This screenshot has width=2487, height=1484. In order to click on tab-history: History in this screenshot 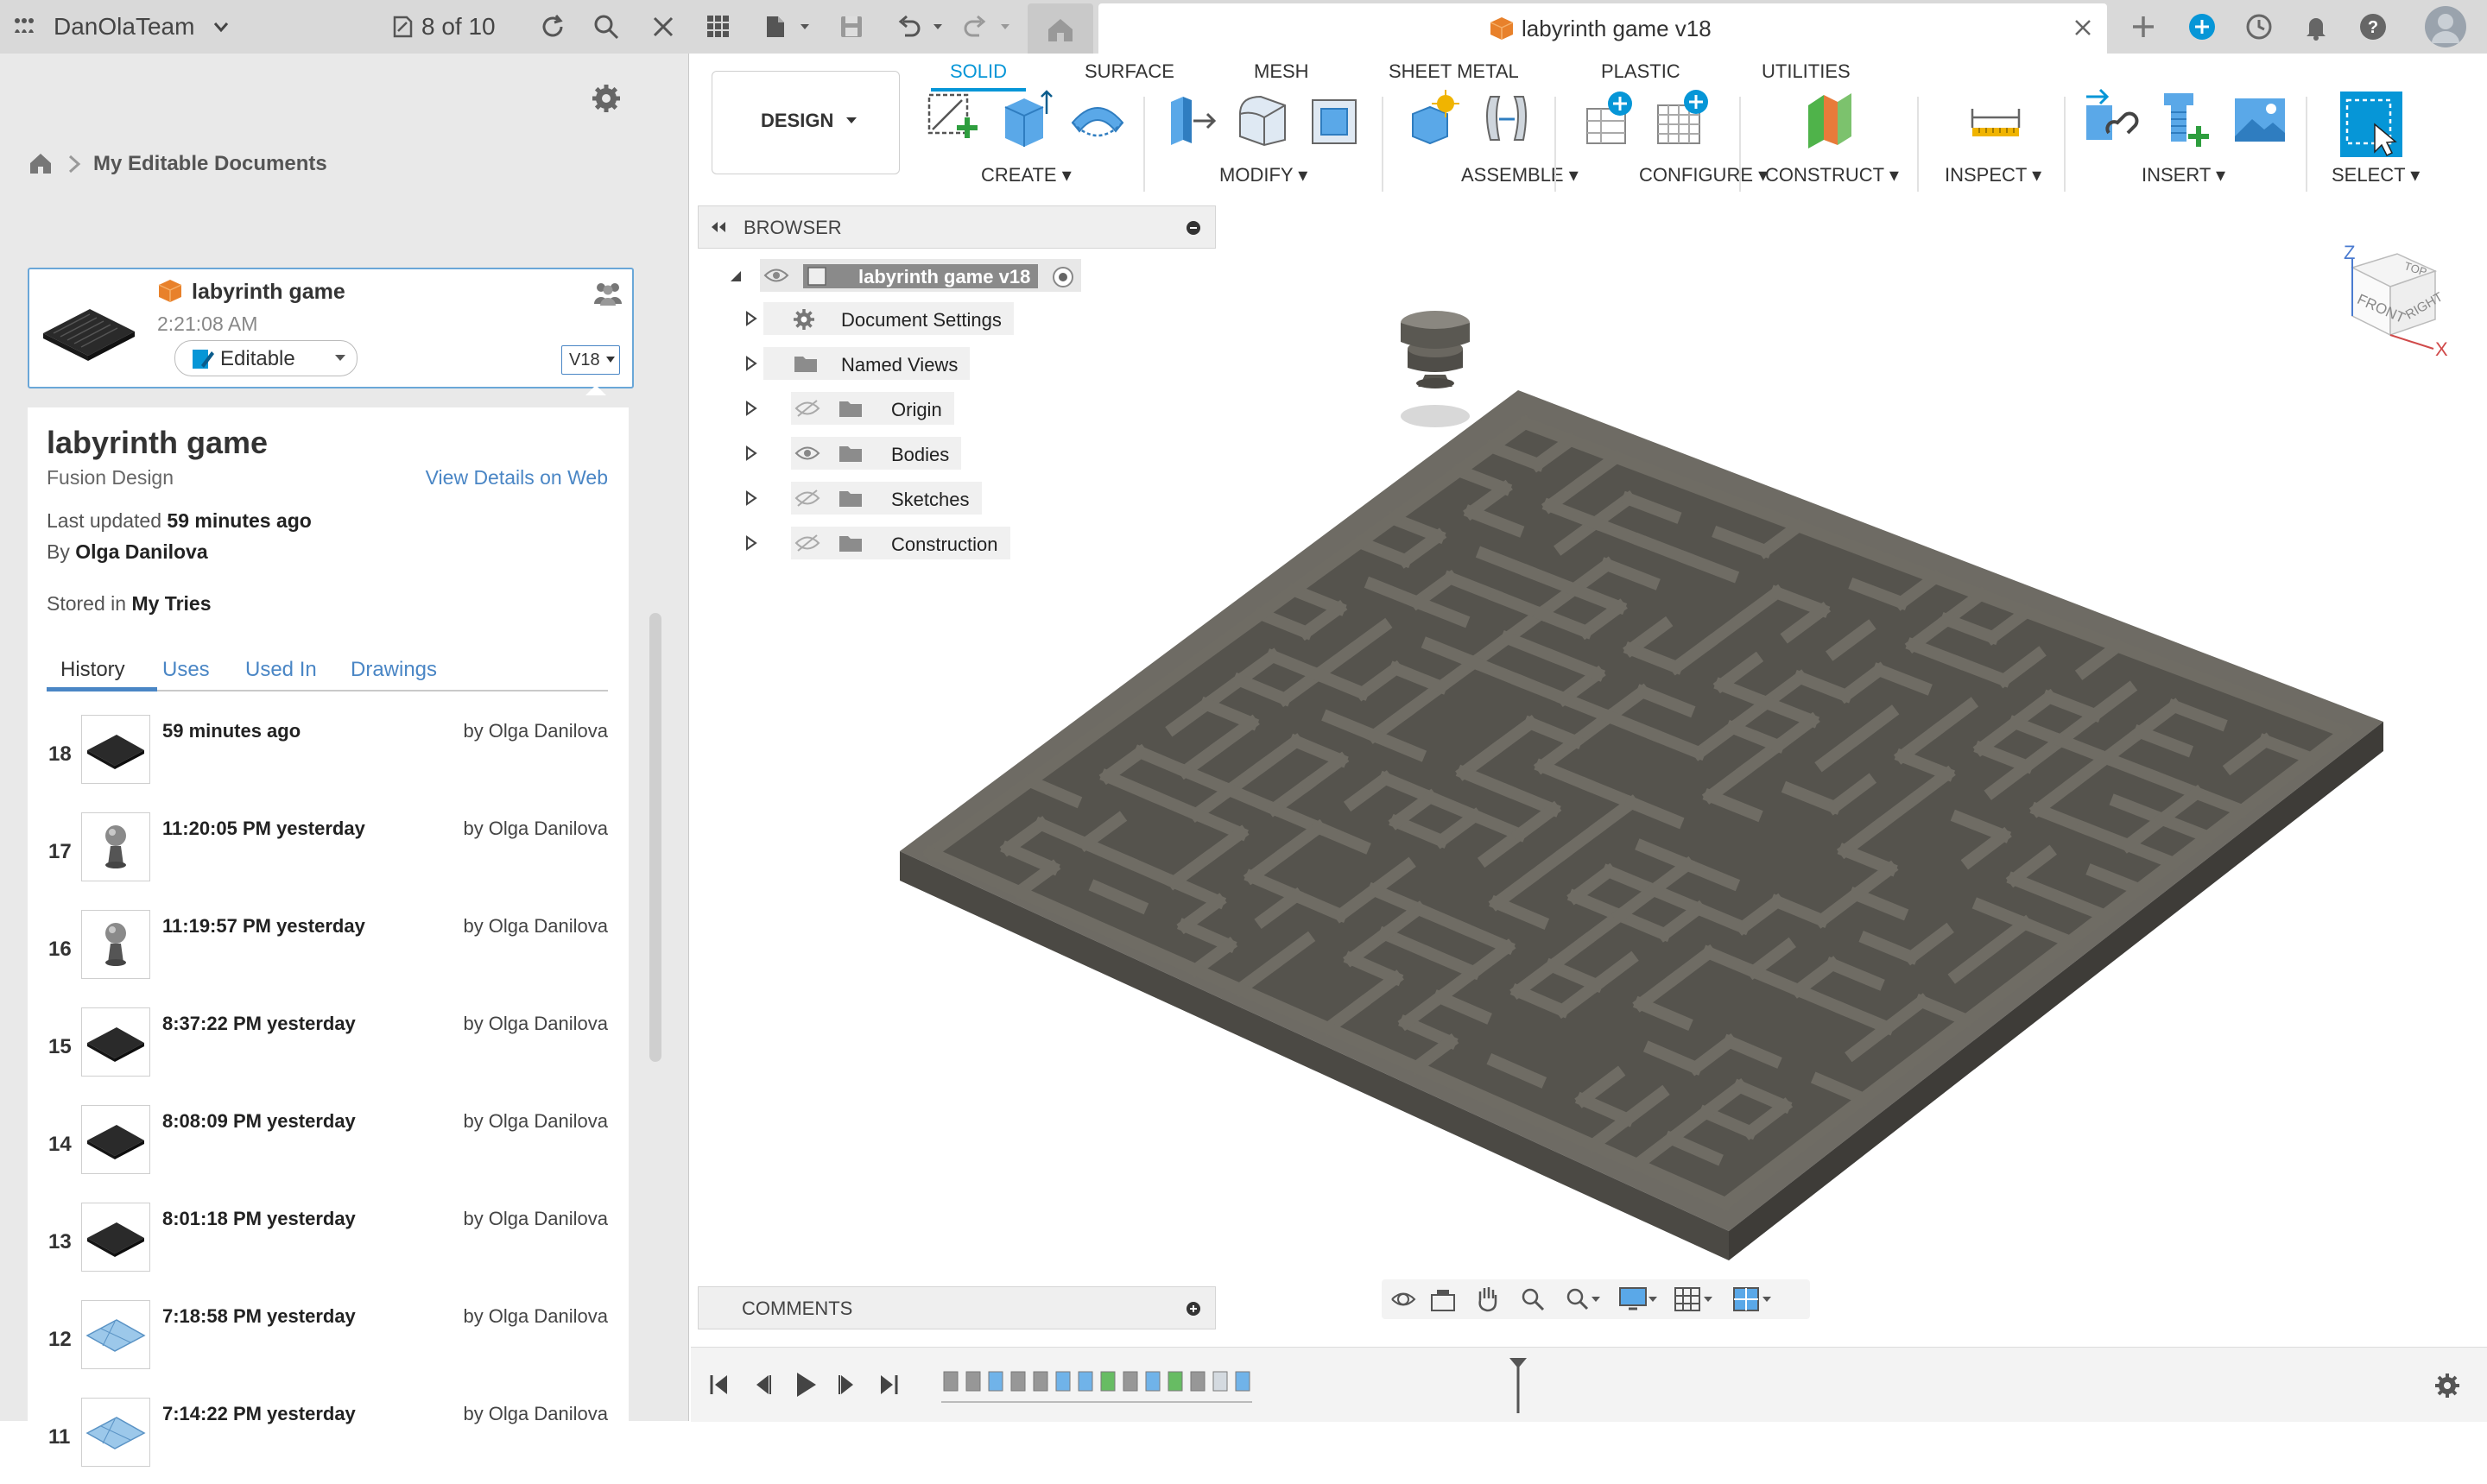, I will do `click(92, 670)`.